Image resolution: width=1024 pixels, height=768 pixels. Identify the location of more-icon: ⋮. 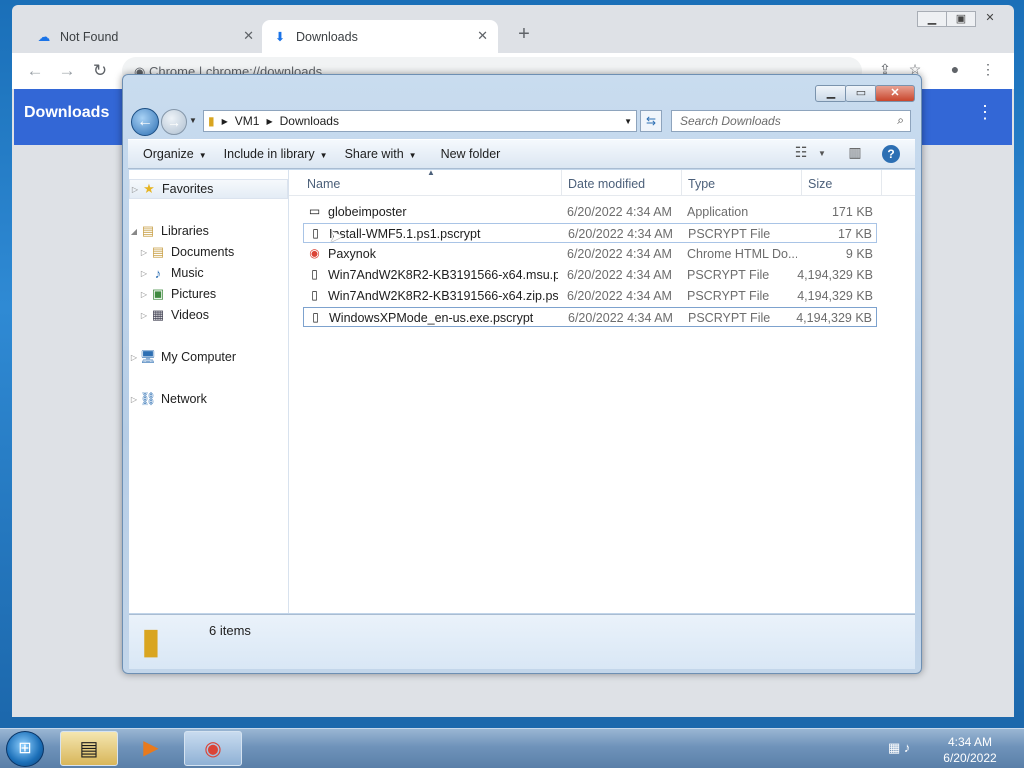
(985, 112).